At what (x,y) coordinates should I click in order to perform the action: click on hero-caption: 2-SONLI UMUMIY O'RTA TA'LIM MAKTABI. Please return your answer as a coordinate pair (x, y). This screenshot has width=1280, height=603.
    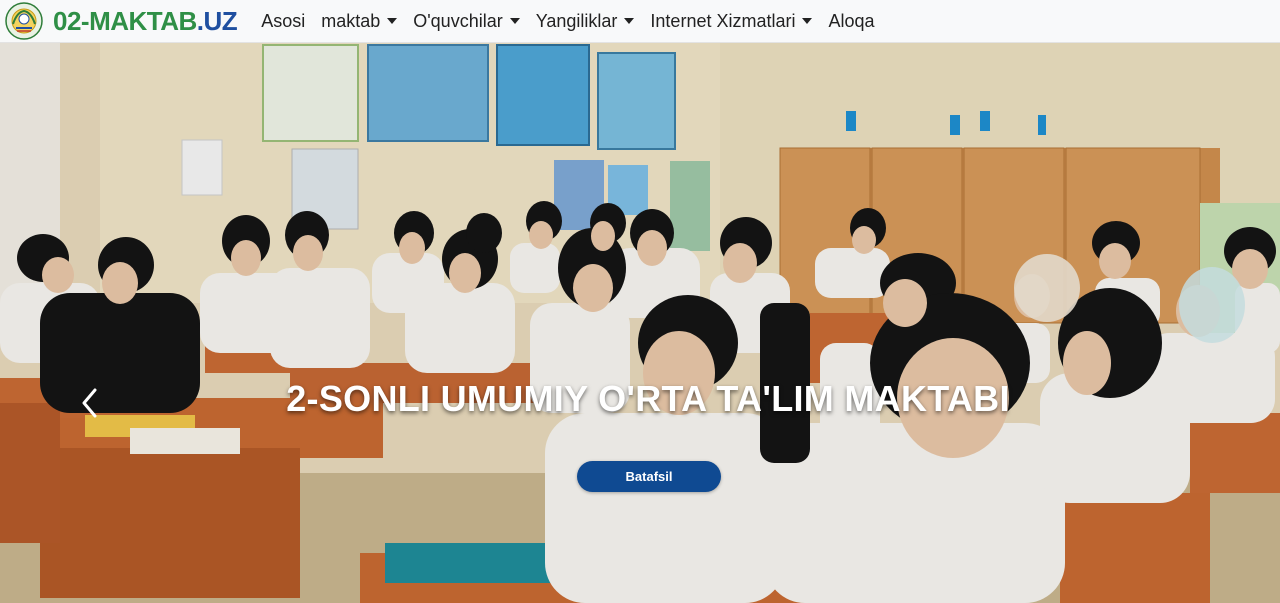
    Looking at the image, I should click on (648, 398).